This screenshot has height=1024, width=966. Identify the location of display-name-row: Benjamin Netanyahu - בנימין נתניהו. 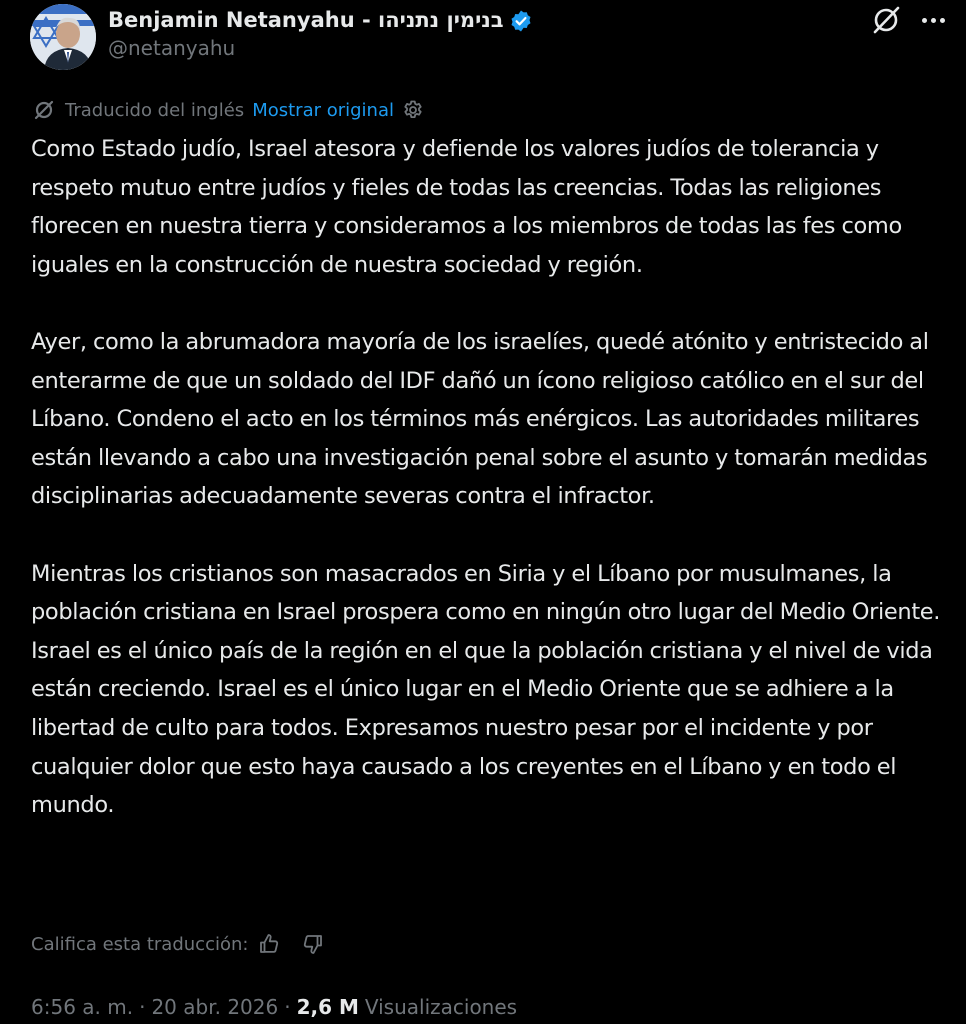
(468, 20).